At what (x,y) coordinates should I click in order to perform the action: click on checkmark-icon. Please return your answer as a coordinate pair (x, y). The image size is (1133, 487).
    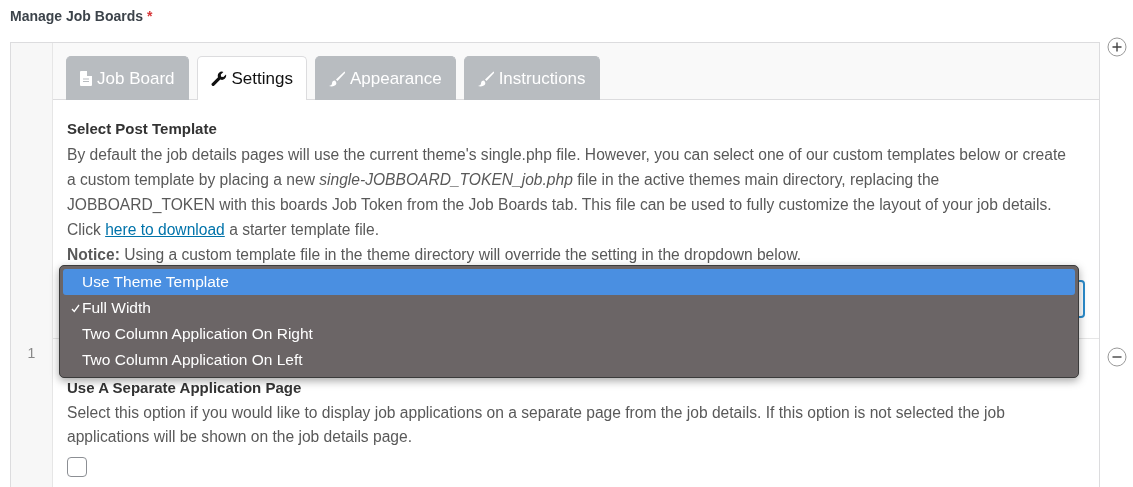
    Looking at the image, I should click on (75, 308).